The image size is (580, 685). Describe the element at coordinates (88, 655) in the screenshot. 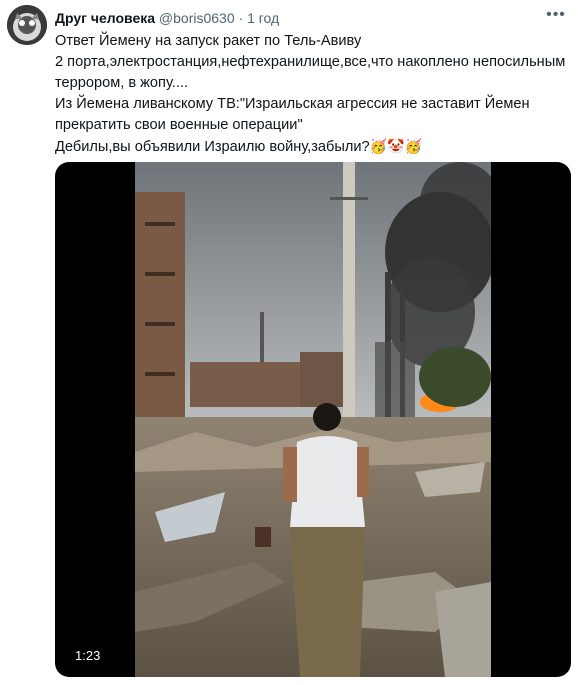

I see `video-duration: 1:23` at that location.